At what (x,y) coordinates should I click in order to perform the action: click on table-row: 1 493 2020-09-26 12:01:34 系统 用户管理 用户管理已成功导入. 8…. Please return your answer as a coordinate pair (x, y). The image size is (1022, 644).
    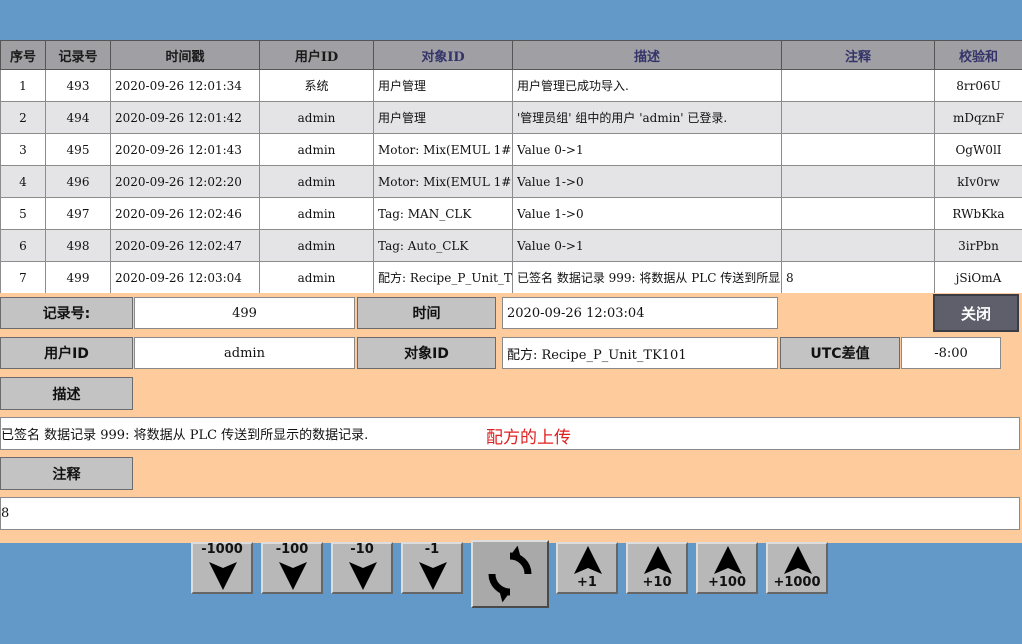
    Looking at the image, I should click on (511, 85).